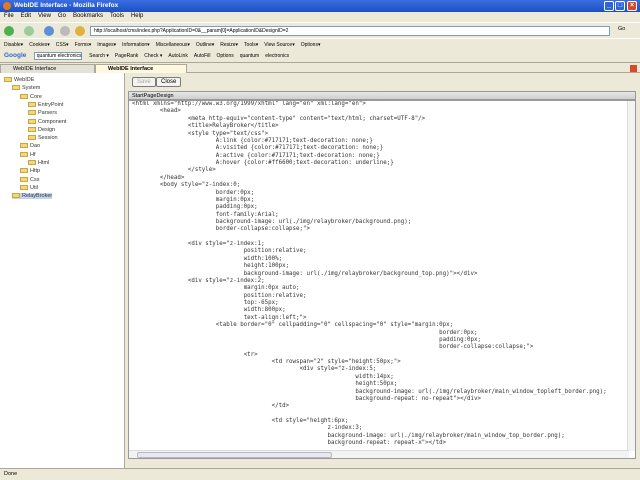 The height and width of the screenshot is (480, 640). What do you see at coordinates (277, 56) in the screenshot?
I see `google-item-7: electronics` at bounding box center [277, 56].